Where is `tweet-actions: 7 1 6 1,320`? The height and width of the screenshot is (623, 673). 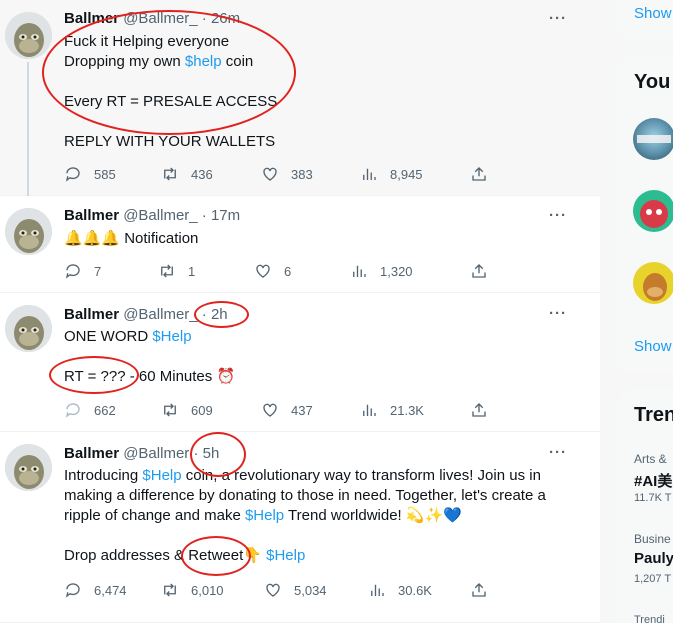 tweet-actions: 7 1 6 1,320 is located at coordinates (279, 271).